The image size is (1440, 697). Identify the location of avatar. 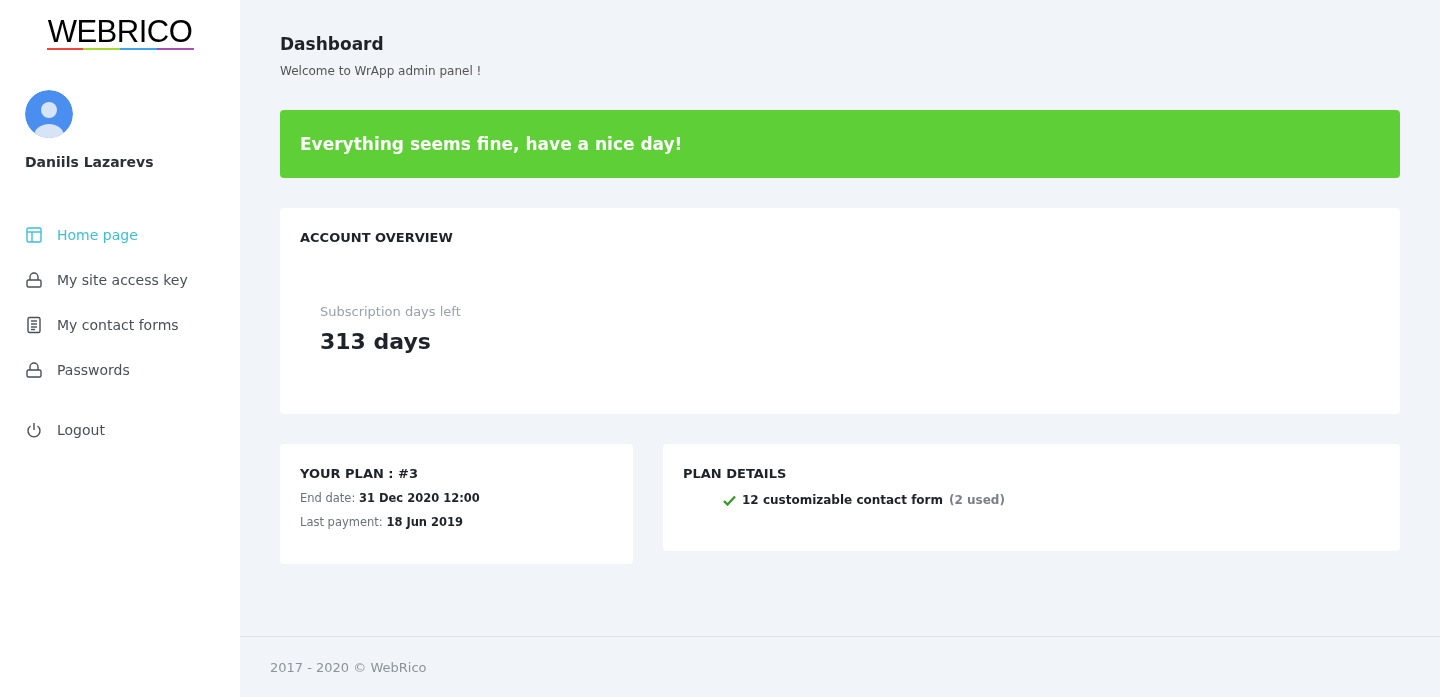
(49, 114).